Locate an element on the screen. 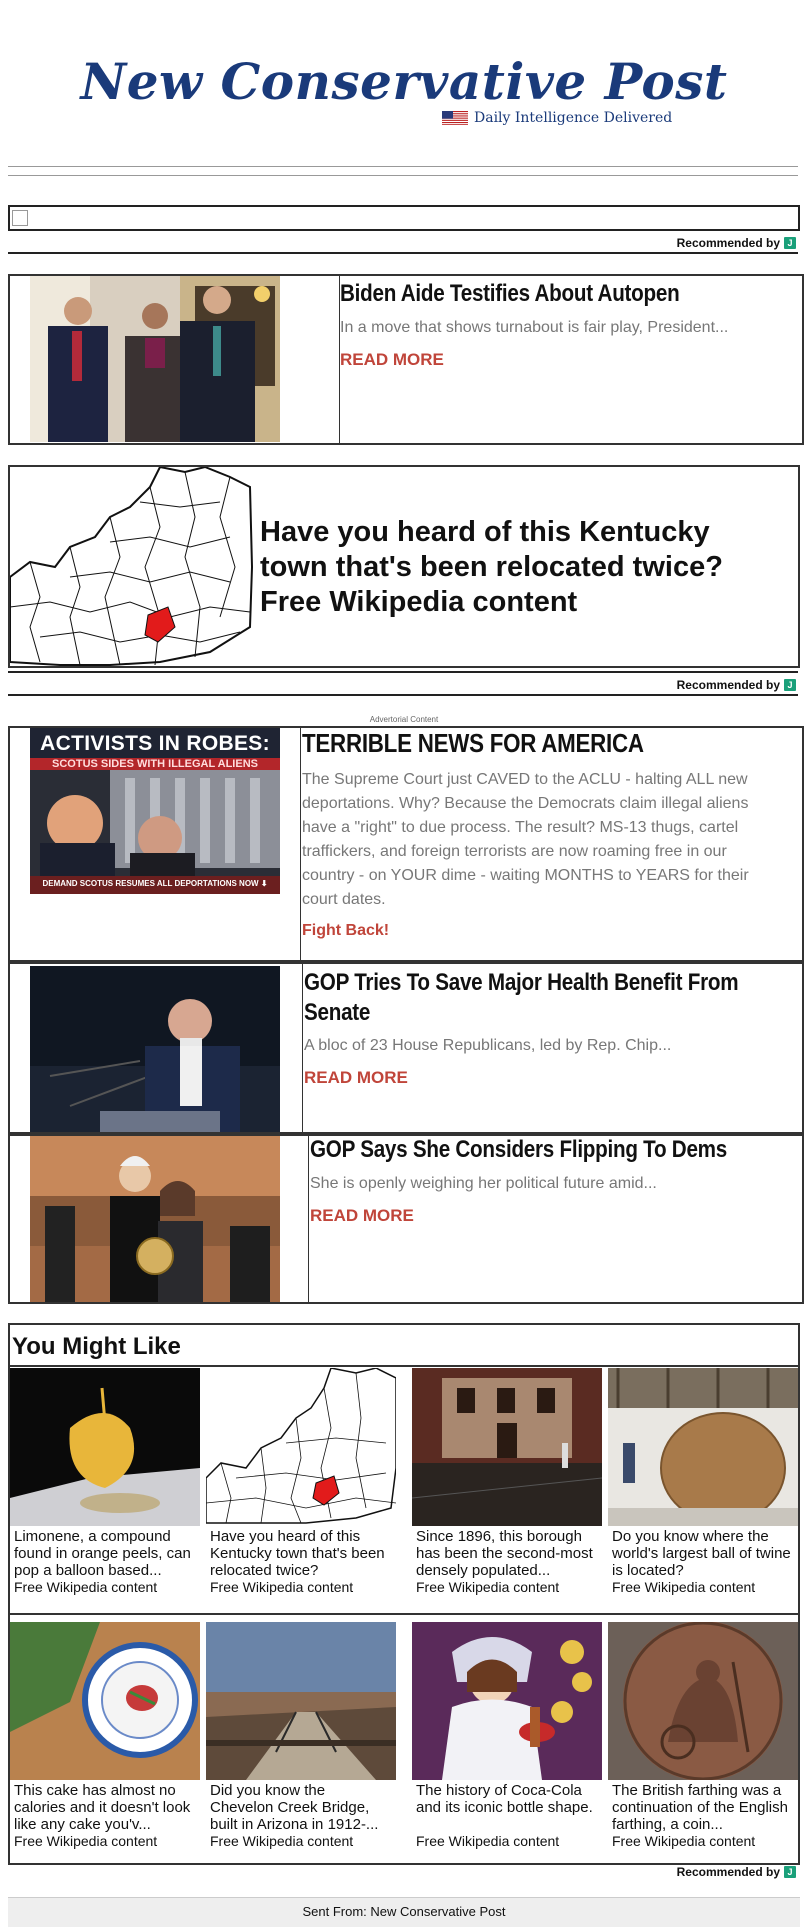  ad-image-subtitle: SCOTUS SIDES WITH ILLEGAL ALIENS is located at coordinates (155, 764).